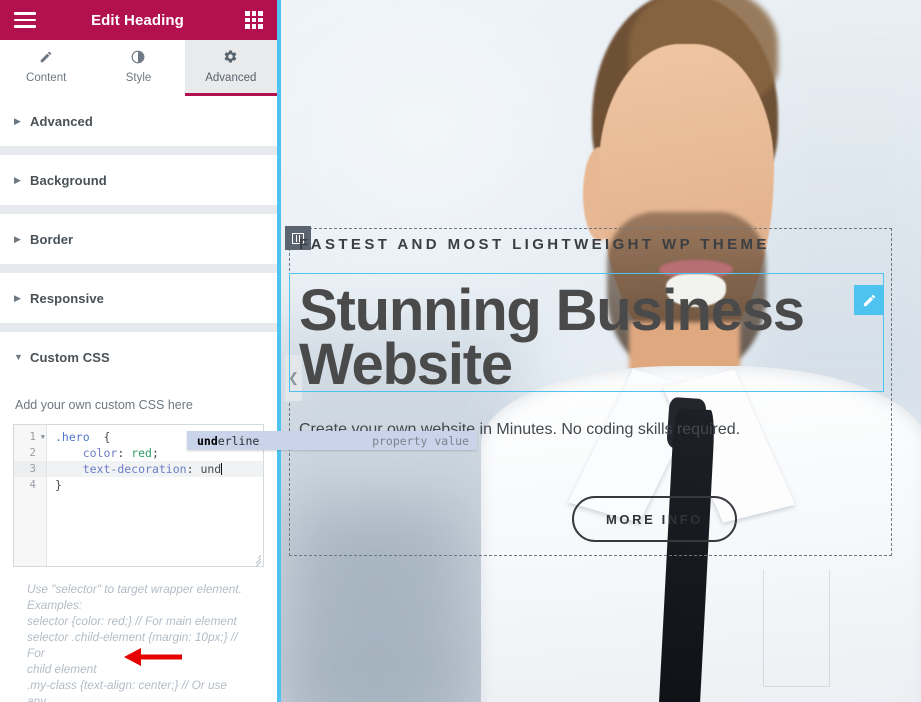 This screenshot has width=921, height=702. What do you see at coordinates (207, 440) in the screenshot?
I see `autocomplete-prefix: und` at bounding box center [207, 440].